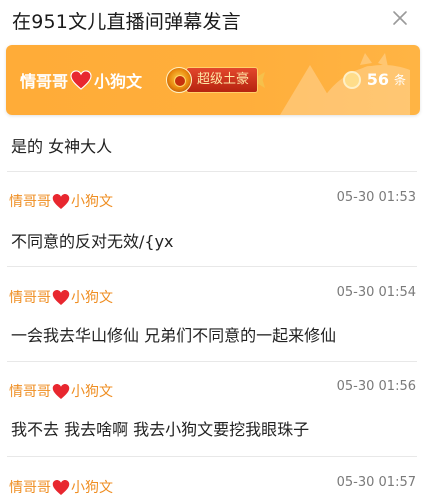  I want to click on message-time: 05-30 01:56, so click(376, 386).